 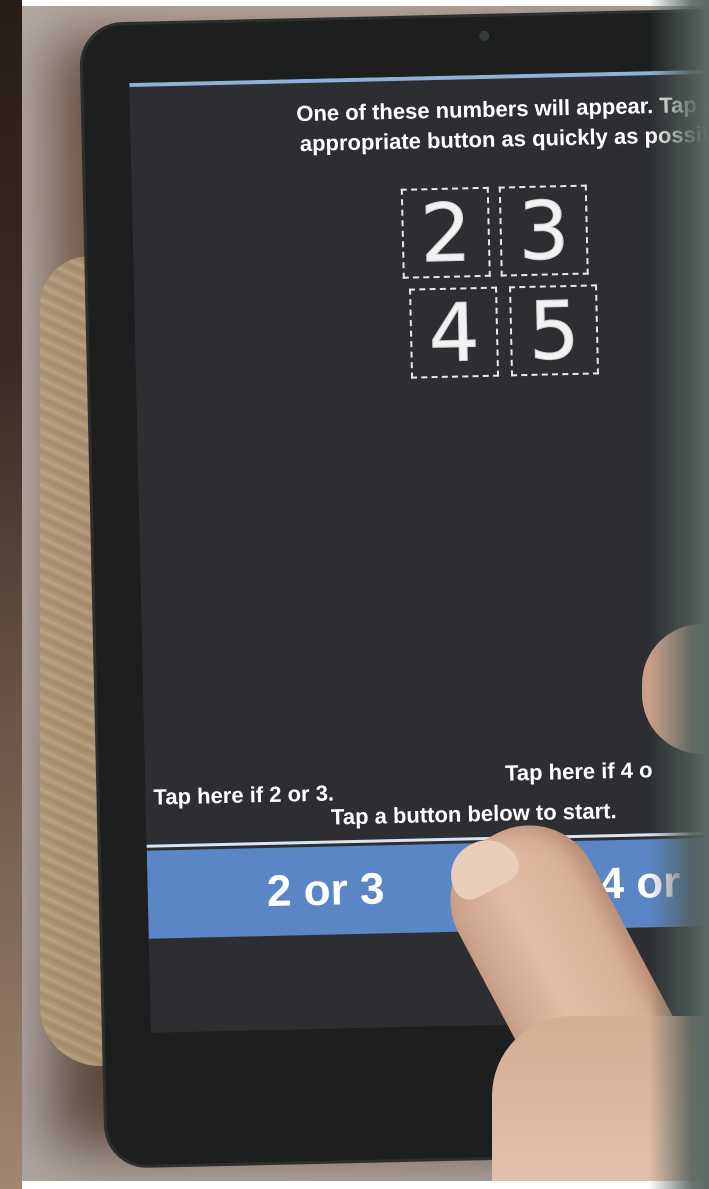 I want to click on photo-right-edge, so click(x=679, y=594).